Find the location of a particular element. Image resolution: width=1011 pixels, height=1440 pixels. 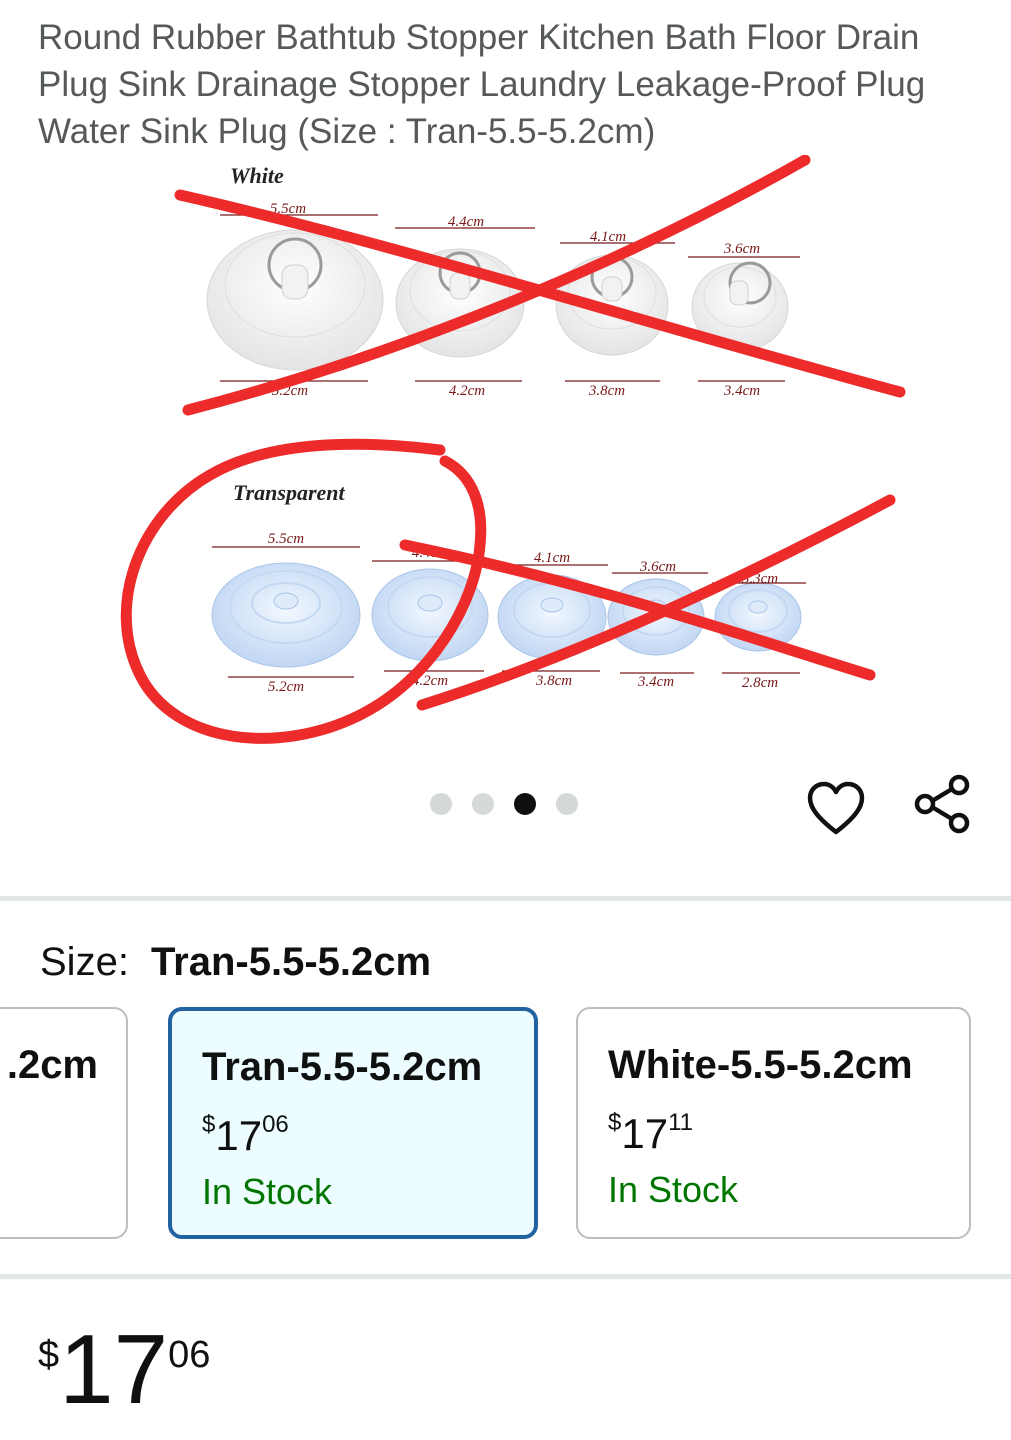

main-price: $1706 is located at coordinates (124, 1369).